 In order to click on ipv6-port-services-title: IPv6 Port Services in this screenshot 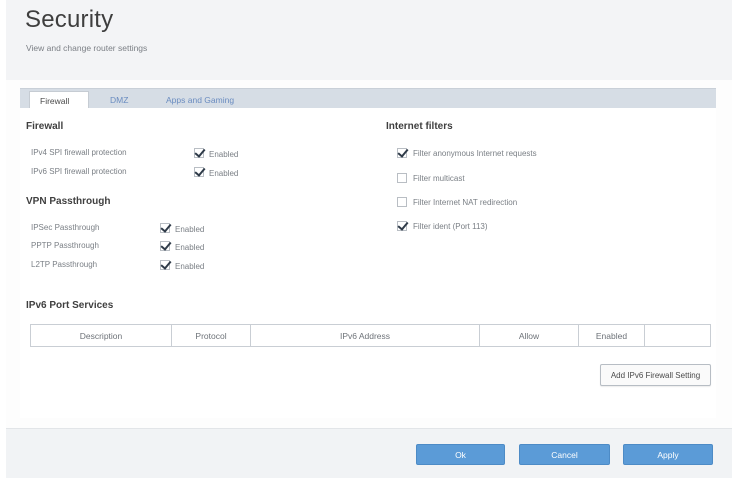, I will do `click(70, 305)`.